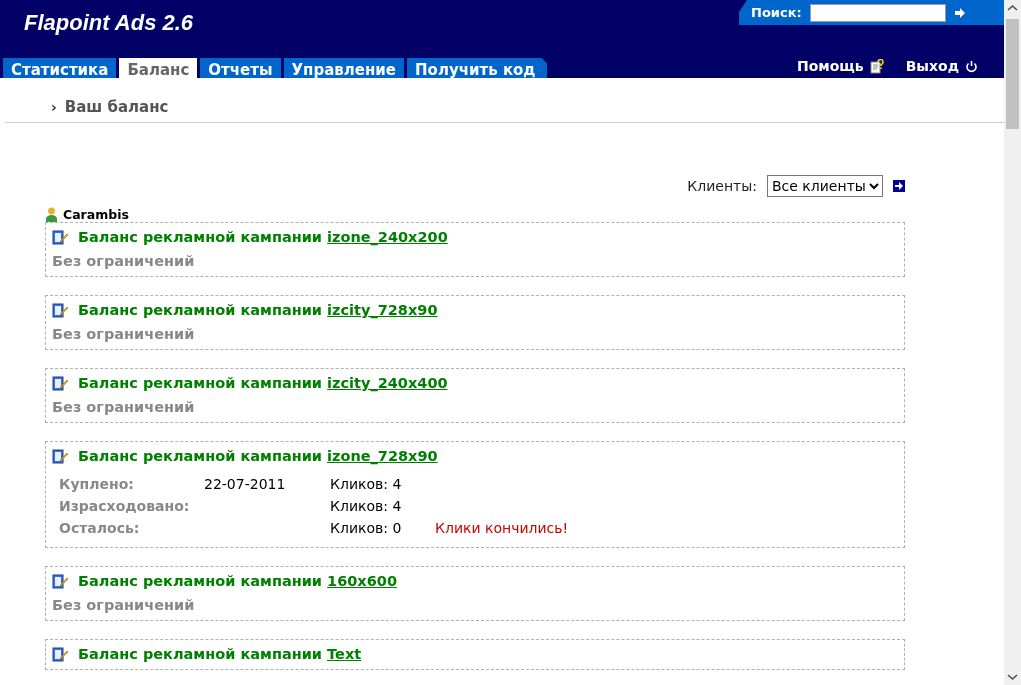  What do you see at coordinates (240, 68) in the screenshot?
I see `nav-tab: Отчеты` at bounding box center [240, 68].